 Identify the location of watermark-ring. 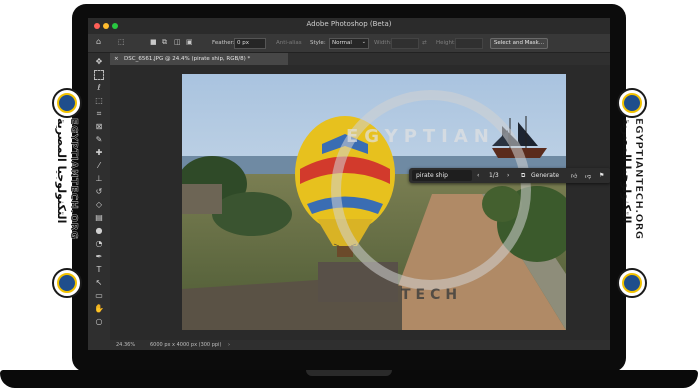
(431, 190).